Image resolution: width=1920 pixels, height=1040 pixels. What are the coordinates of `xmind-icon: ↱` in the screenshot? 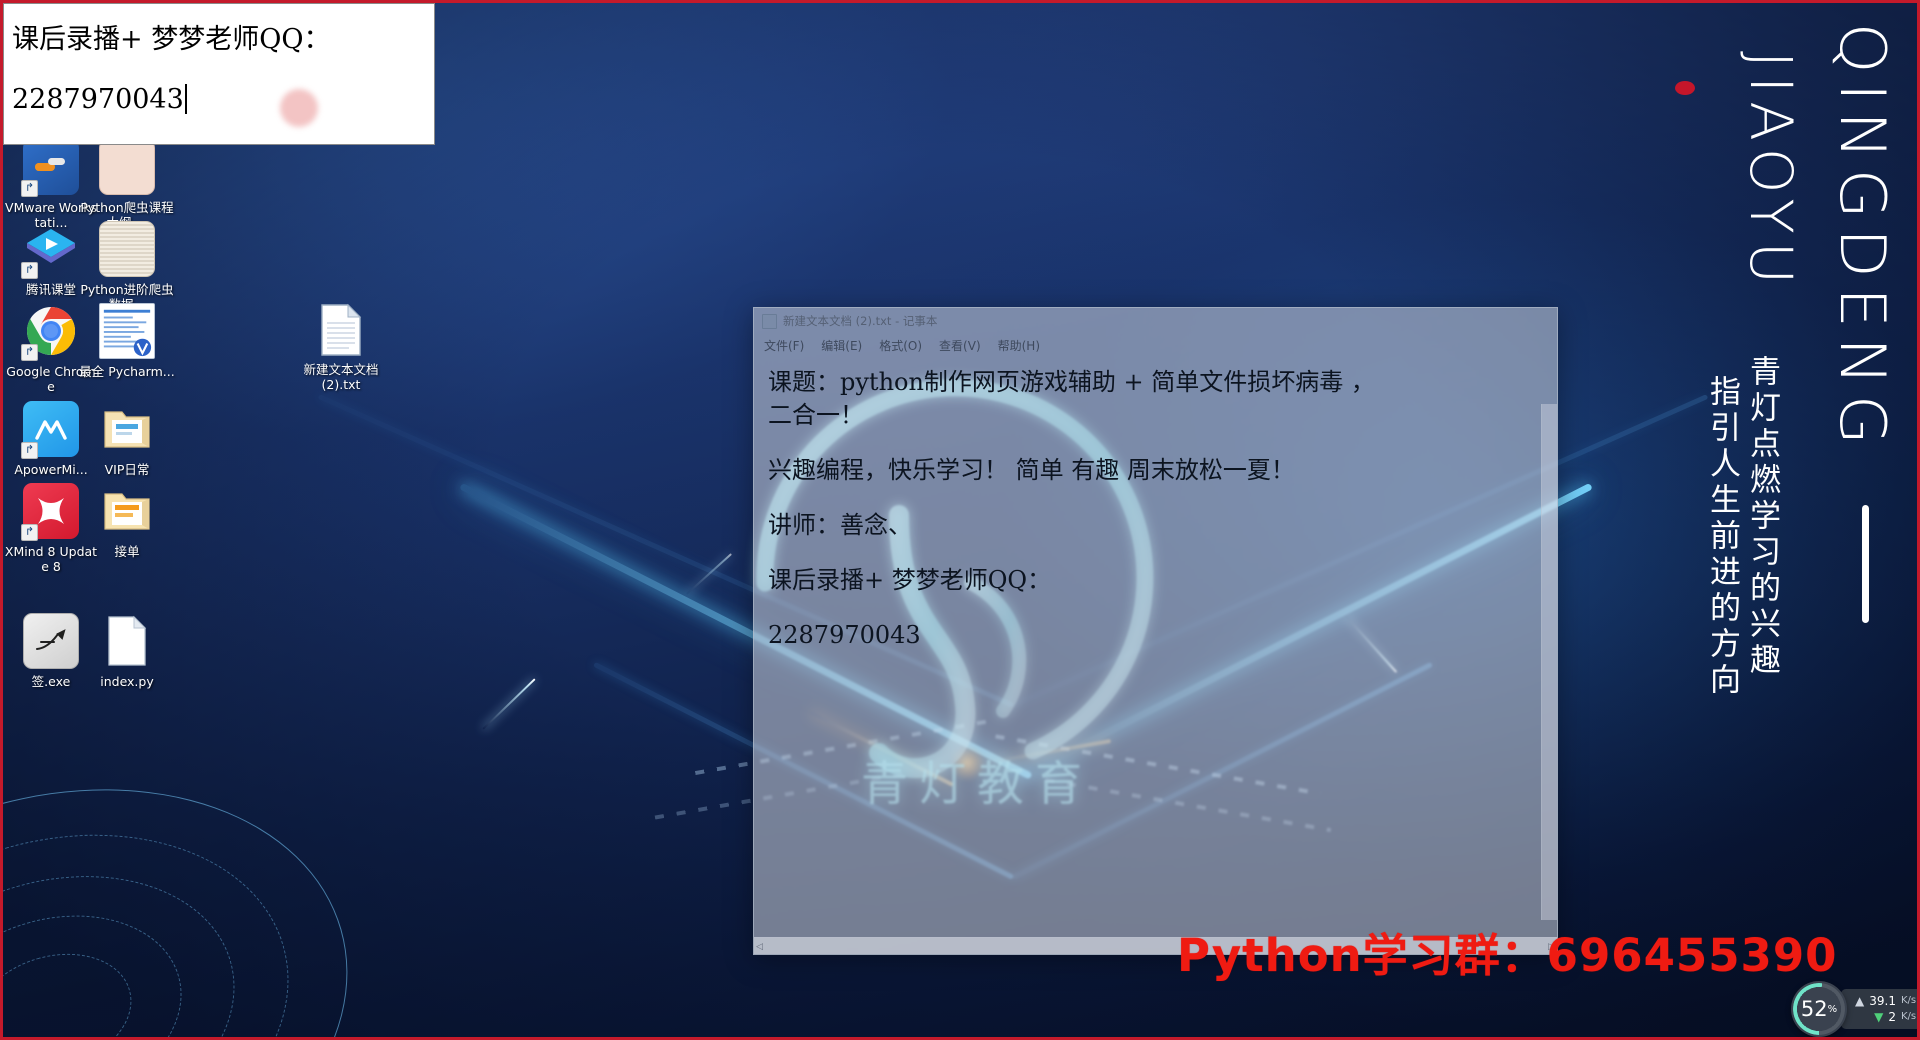 It's located at (50, 512).